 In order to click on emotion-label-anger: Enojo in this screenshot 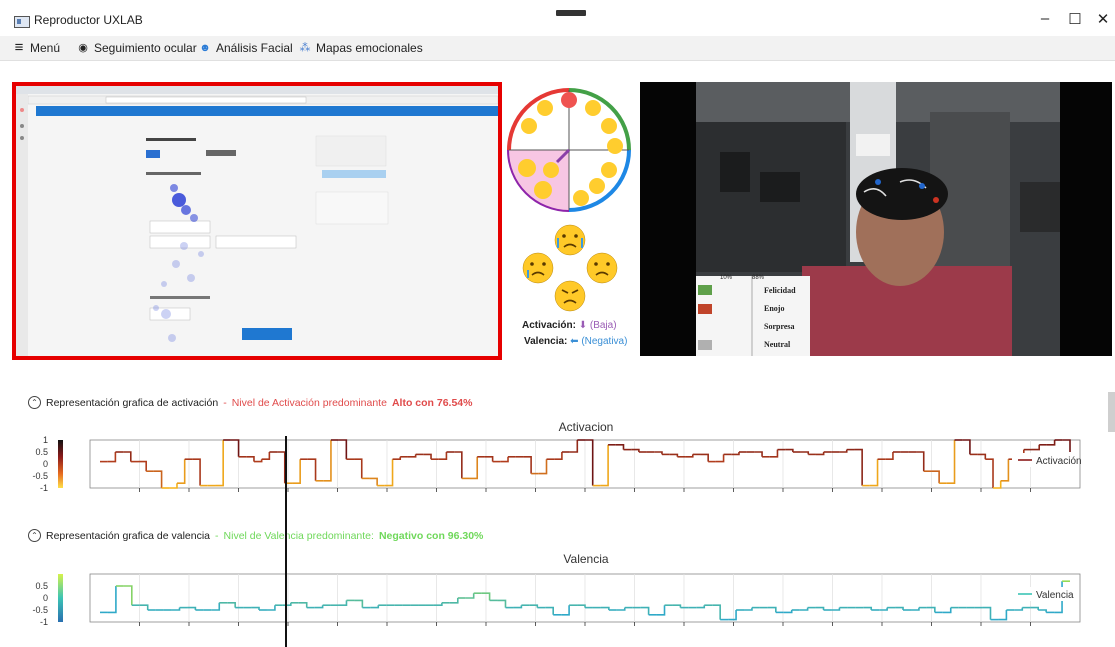, I will do `click(774, 308)`.